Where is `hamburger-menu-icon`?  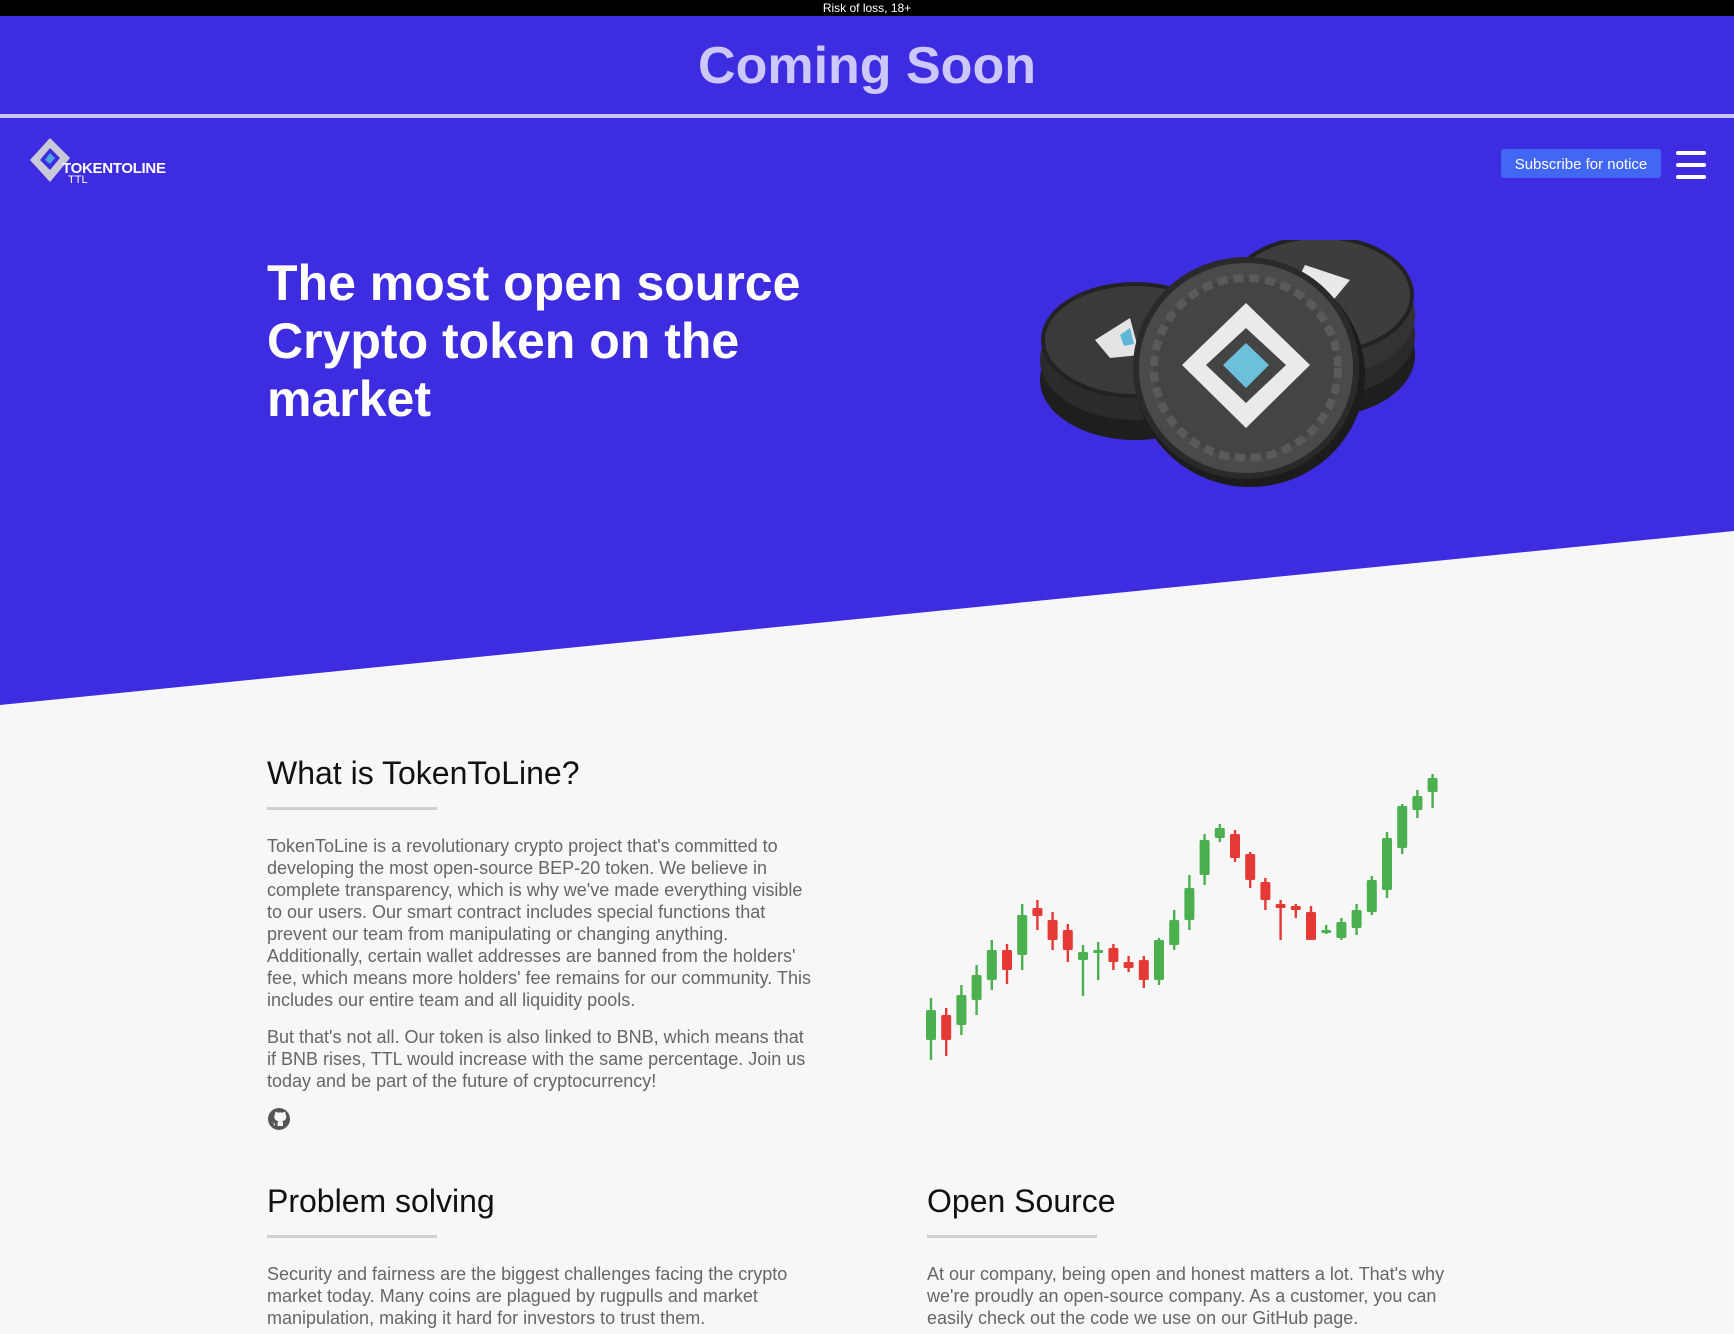 hamburger-menu-icon is located at coordinates (1691, 165).